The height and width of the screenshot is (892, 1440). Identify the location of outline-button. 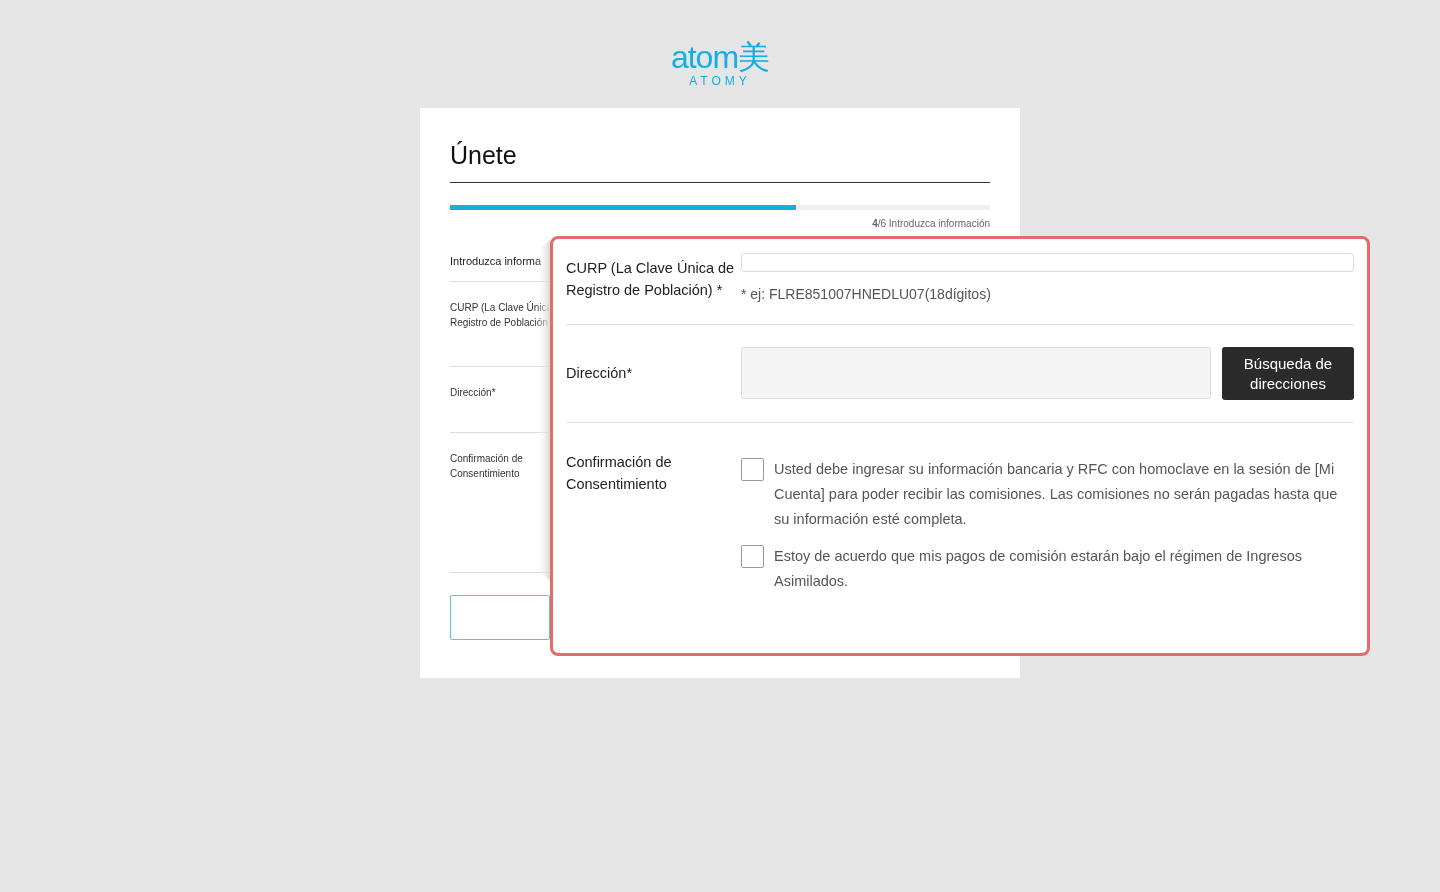
(500, 617).